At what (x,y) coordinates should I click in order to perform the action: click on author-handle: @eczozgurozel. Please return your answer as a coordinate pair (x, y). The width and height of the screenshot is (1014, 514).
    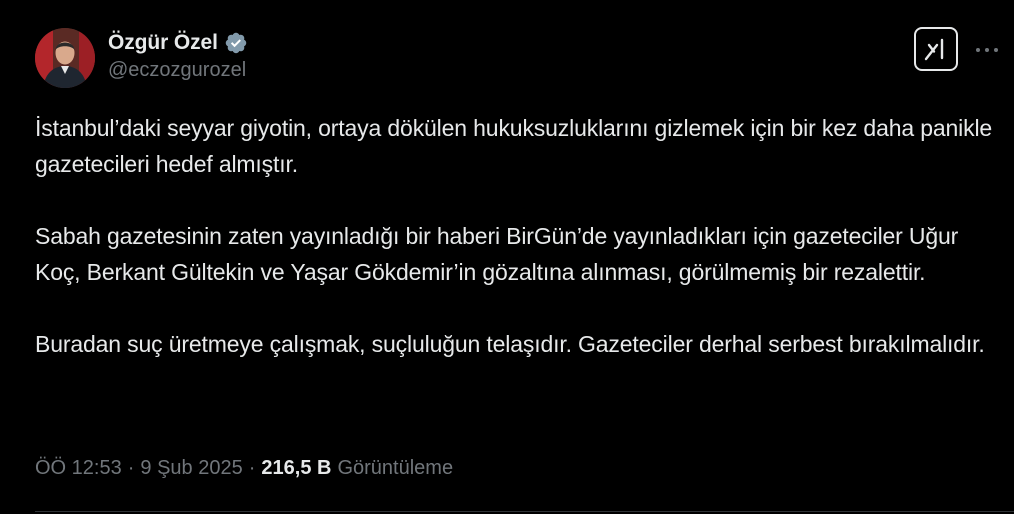
    Looking at the image, I should click on (178, 70).